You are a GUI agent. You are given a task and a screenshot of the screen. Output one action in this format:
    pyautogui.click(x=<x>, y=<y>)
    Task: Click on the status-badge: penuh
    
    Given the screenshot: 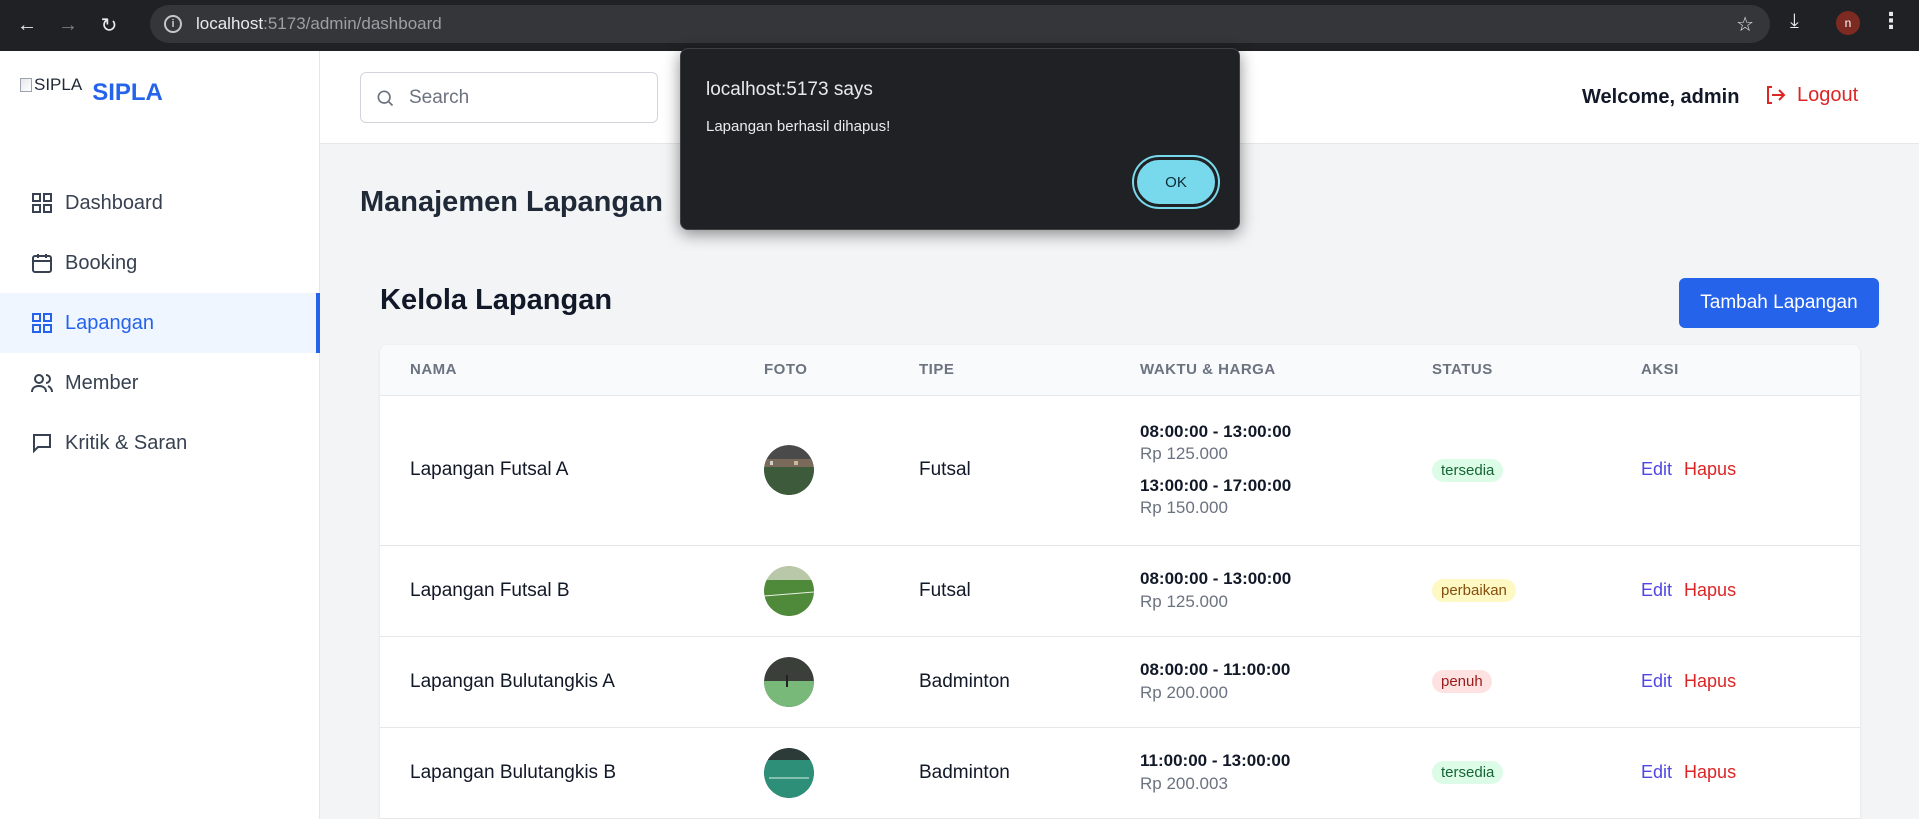 What is the action you would take?
    pyautogui.click(x=1462, y=681)
    